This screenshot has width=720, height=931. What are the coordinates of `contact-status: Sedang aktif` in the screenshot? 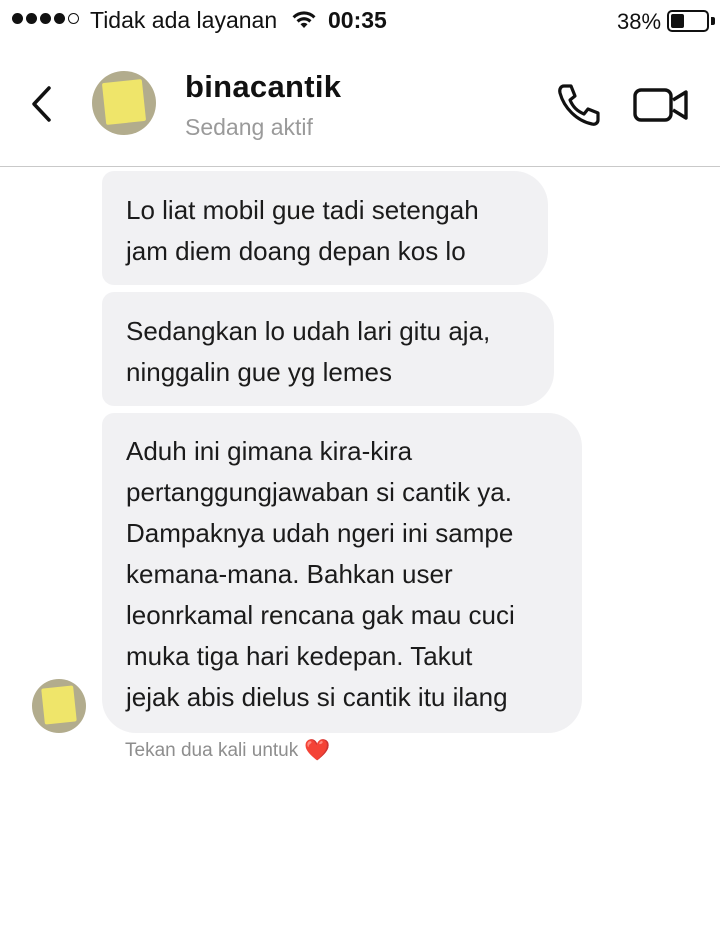 It's located at (249, 127).